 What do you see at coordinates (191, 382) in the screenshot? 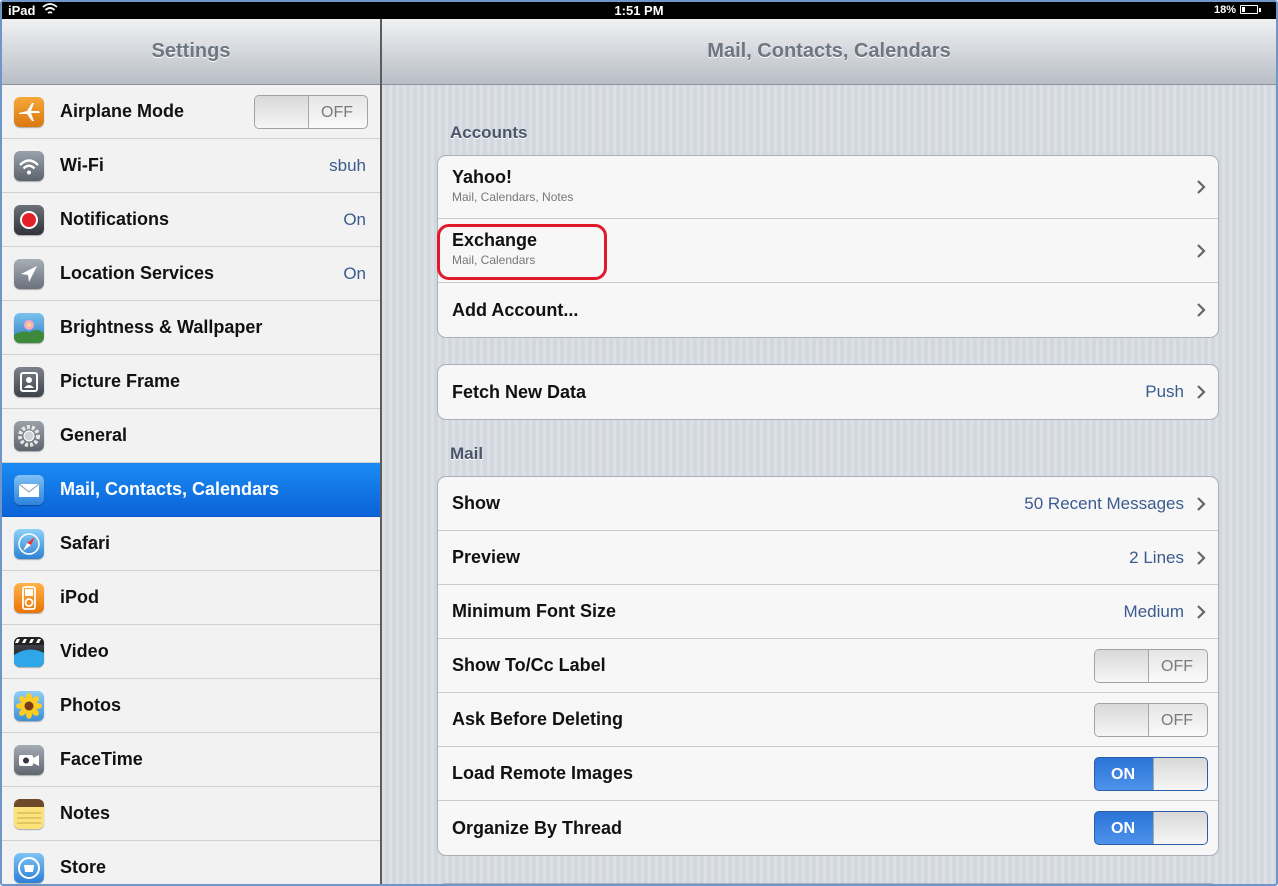
I see `sidebar-item-picture-frame: Picture Frame` at bounding box center [191, 382].